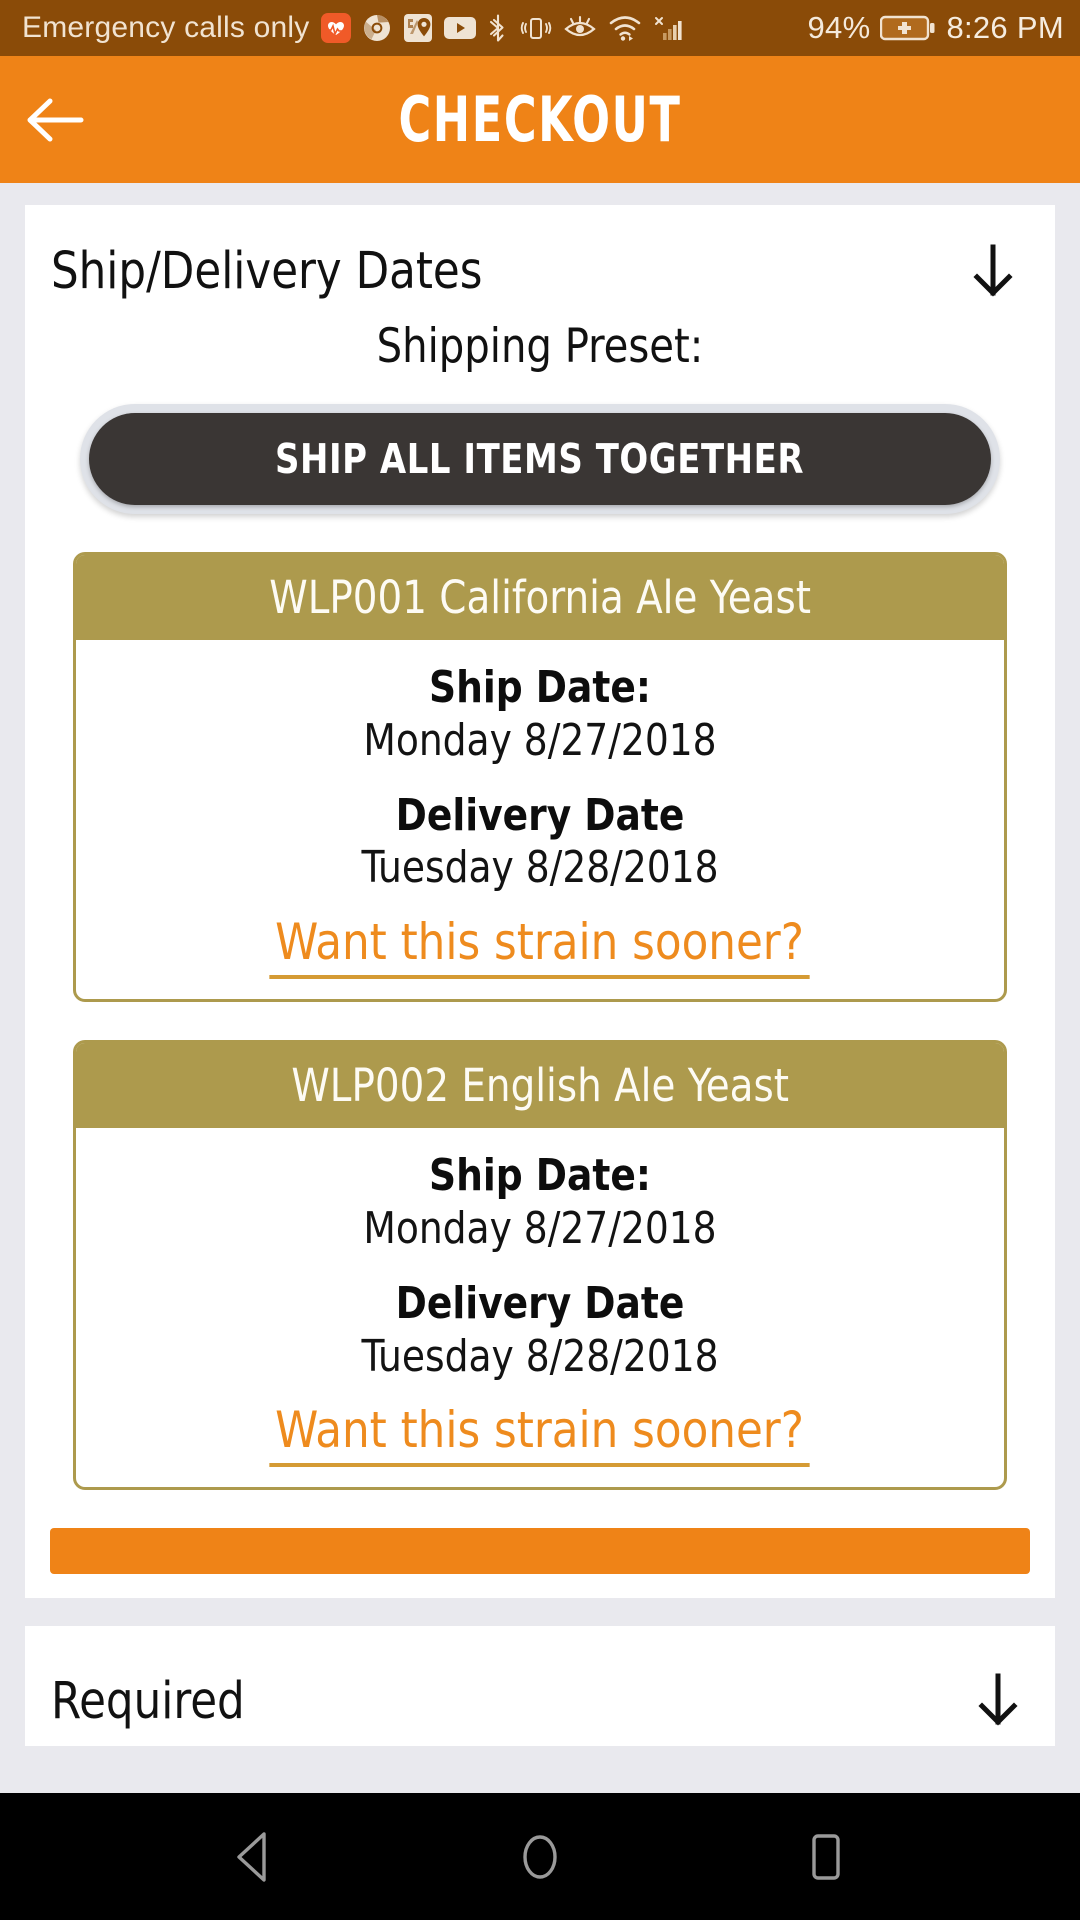 The image size is (1080, 1920). What do you see at coordinates (580, 28) in the screenshot?
I see `eye-comfort-icon` at bounding box center [580, 28].